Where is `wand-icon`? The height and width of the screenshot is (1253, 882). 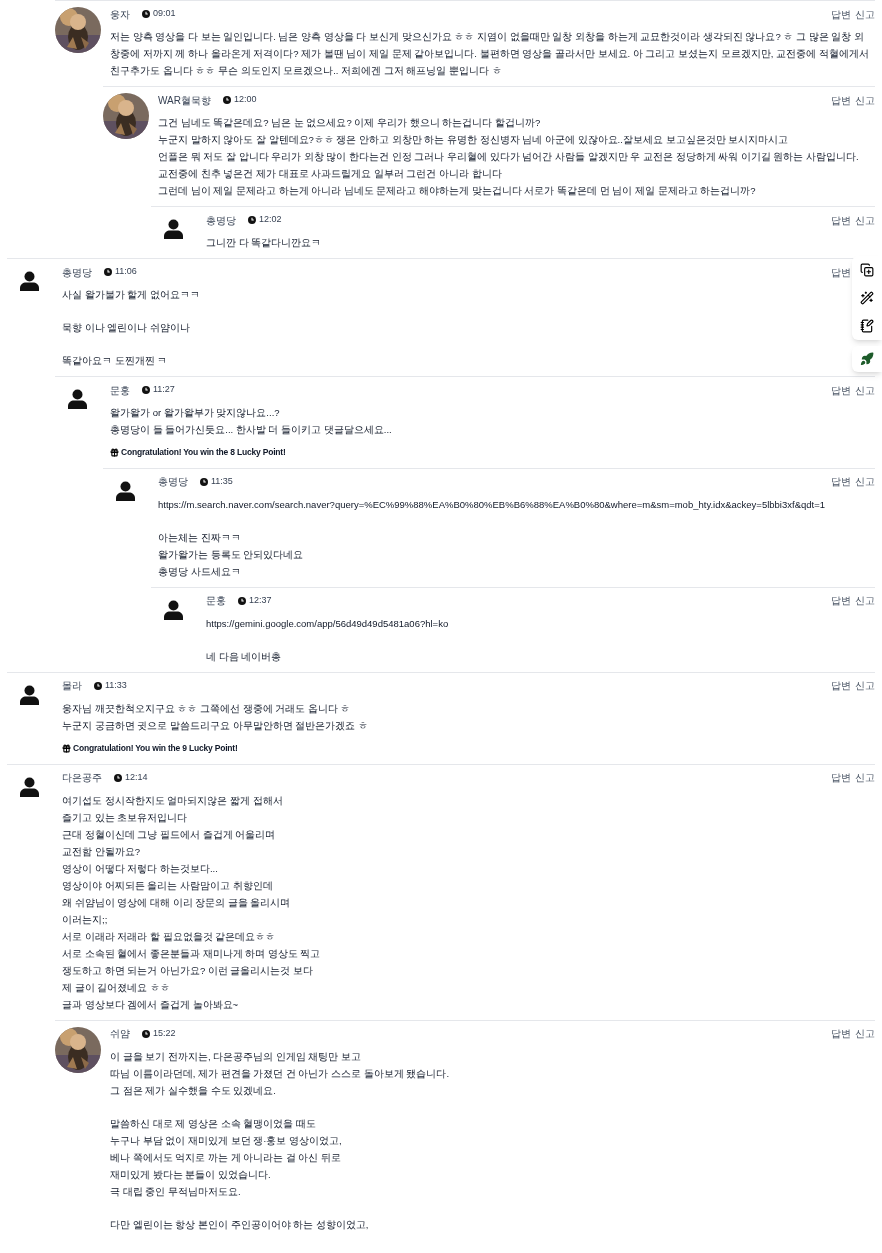 wand-icon is located at coordinates (867, 298).